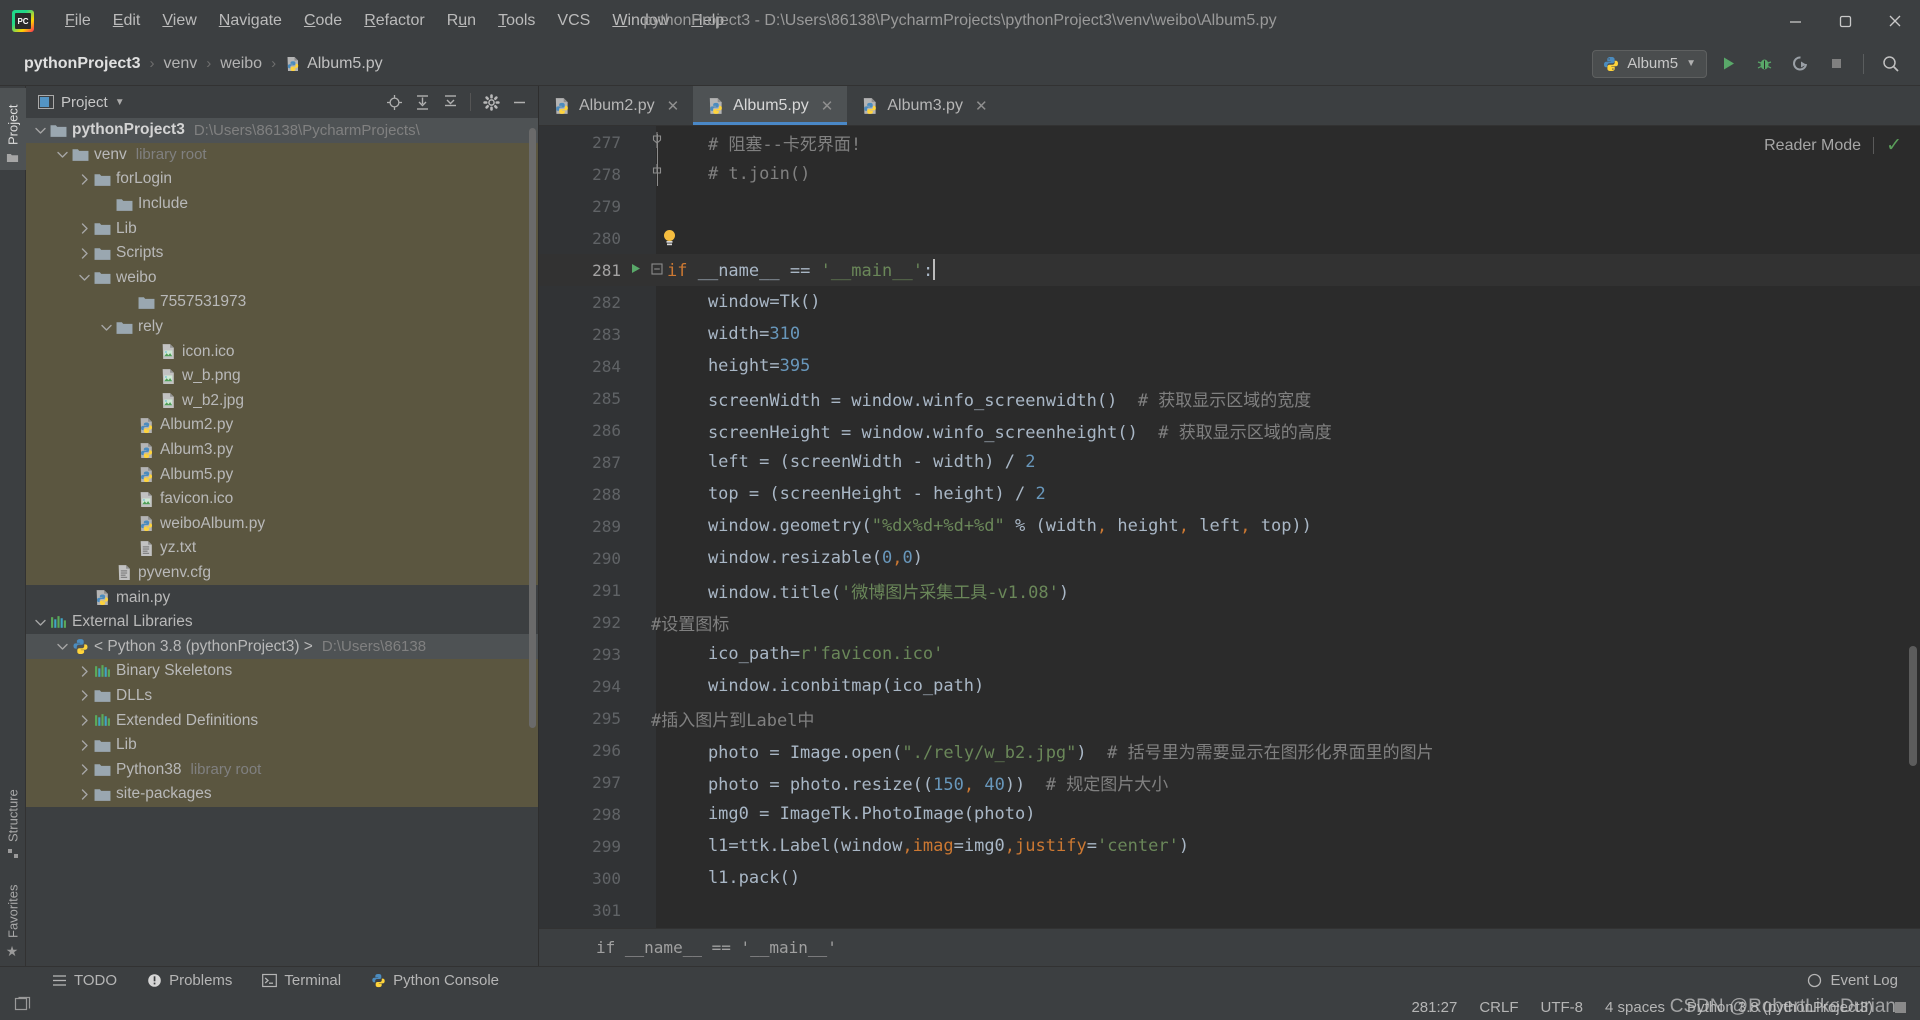 This screenshot has width=1920, height=1020. I want to click on project-tree-scrollbar, so click(532, 428).